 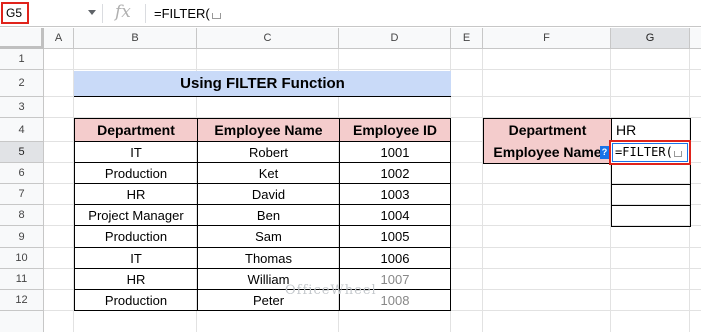 What do you see at coordinates (331, 290) in the screenshot?
I see `watermark: OfficeWheel` at bounding box center [331, 290].